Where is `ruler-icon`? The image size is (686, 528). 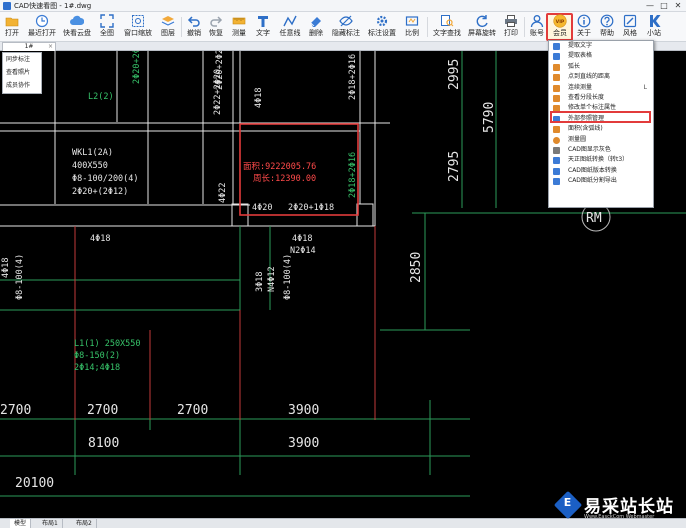
ruler-icon is located at coordinates (239, 21).